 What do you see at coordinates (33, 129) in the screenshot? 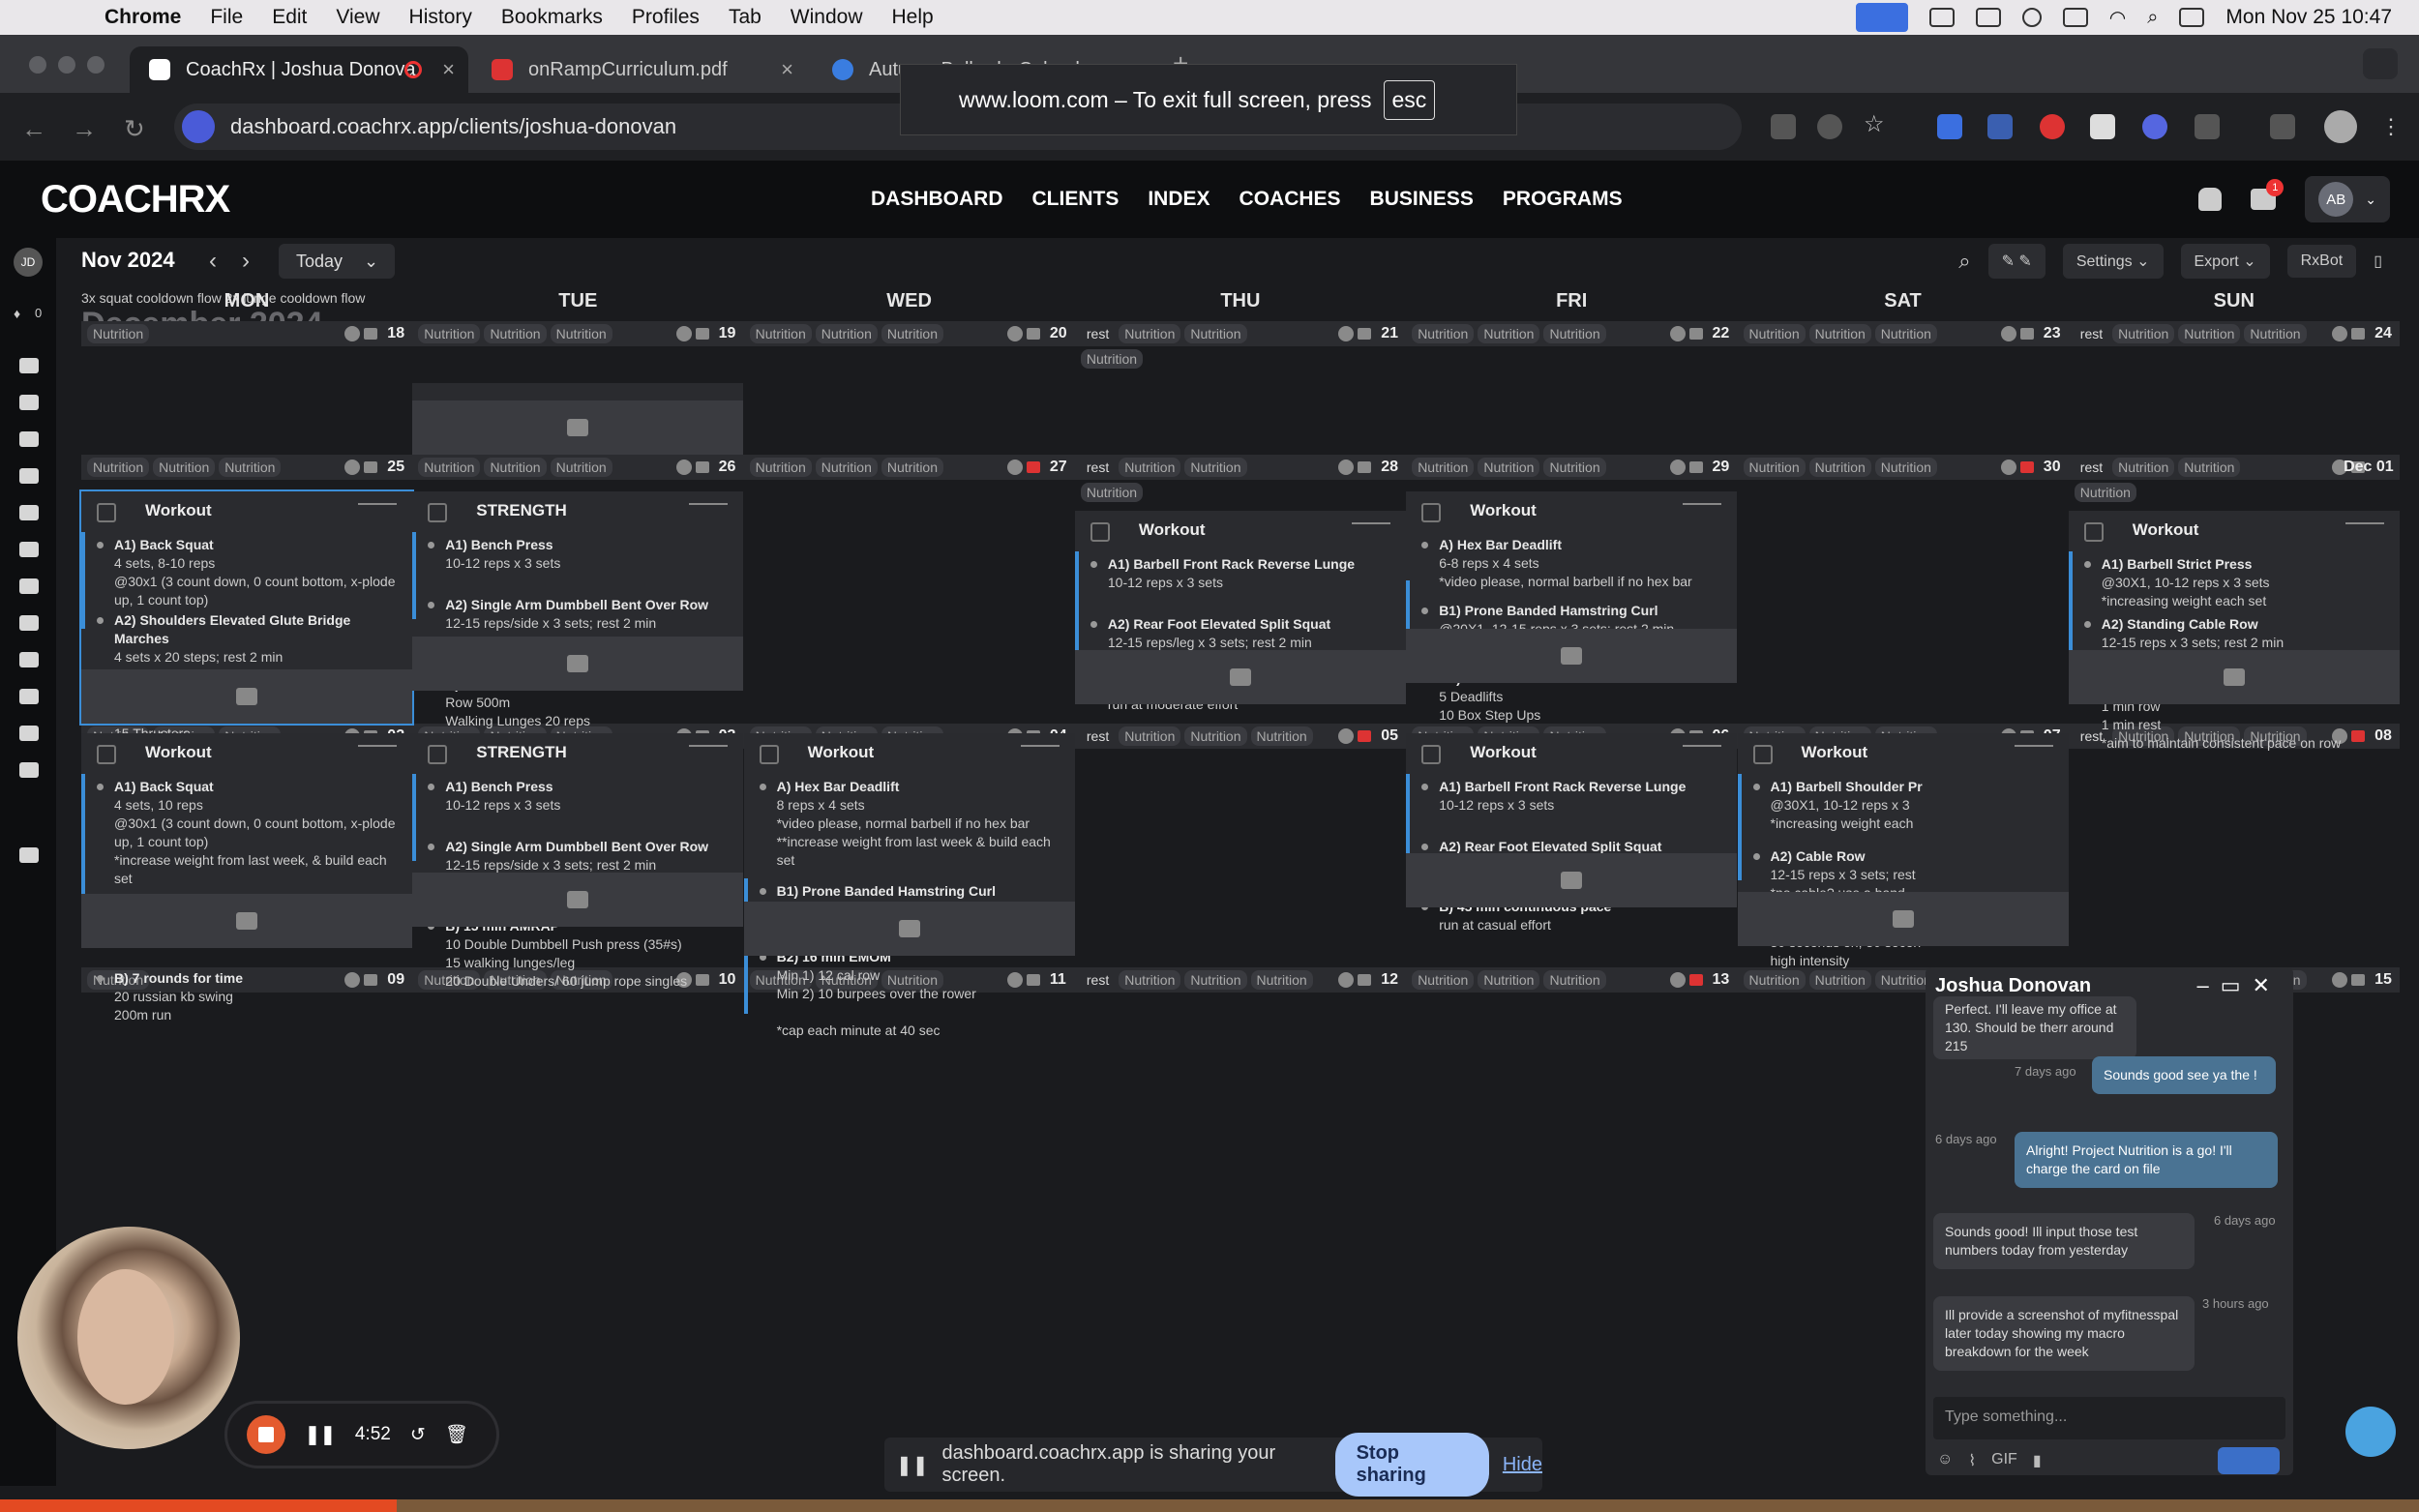
I see `back-icon: ←` at bounding box center [33, 129].